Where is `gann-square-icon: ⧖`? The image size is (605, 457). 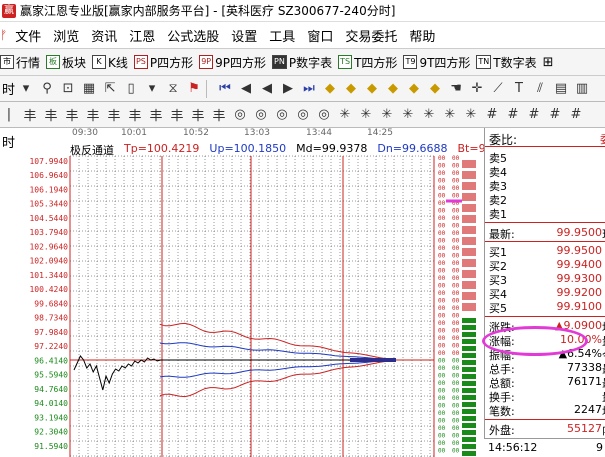
gann-square-icon: ⧖ is located at coordinates (173, 89).